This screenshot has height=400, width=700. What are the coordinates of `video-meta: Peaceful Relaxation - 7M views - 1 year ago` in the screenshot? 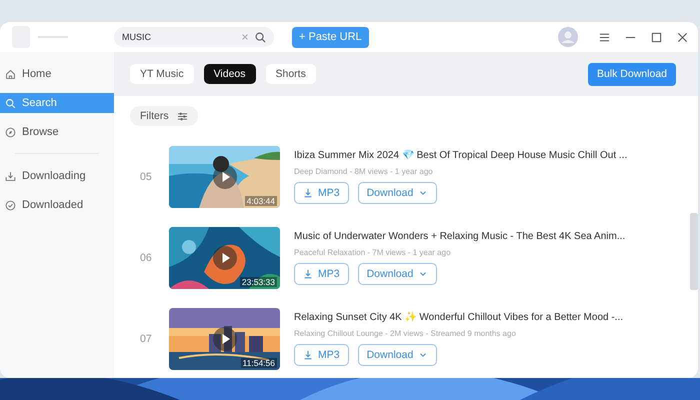 It's located at (373, 252).